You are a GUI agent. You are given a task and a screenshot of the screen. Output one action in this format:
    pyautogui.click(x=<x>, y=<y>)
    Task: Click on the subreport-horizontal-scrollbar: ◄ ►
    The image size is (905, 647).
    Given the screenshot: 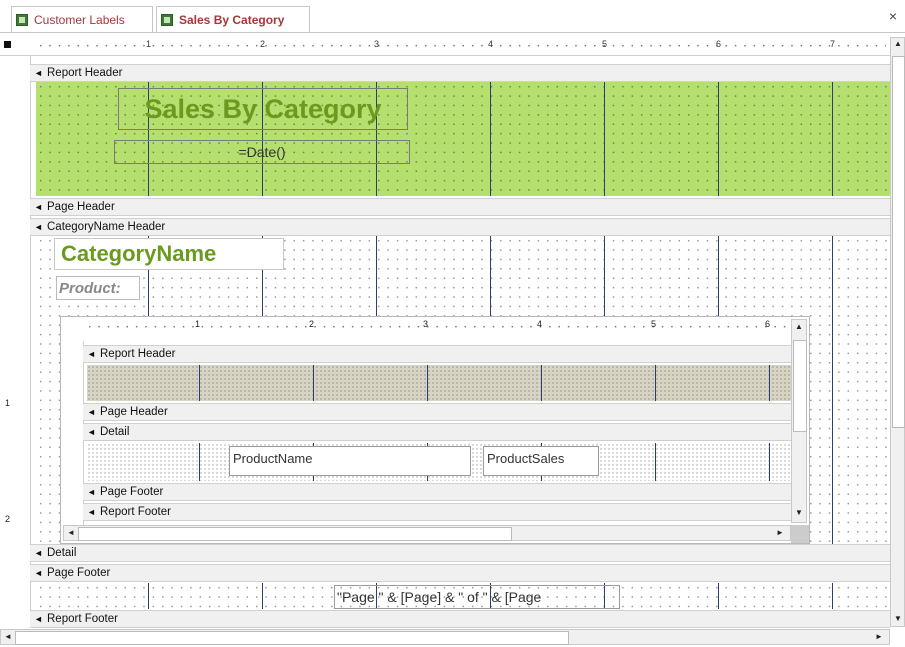 What is the action you would take?
    pyautogui.click(x=427, y=533)
    